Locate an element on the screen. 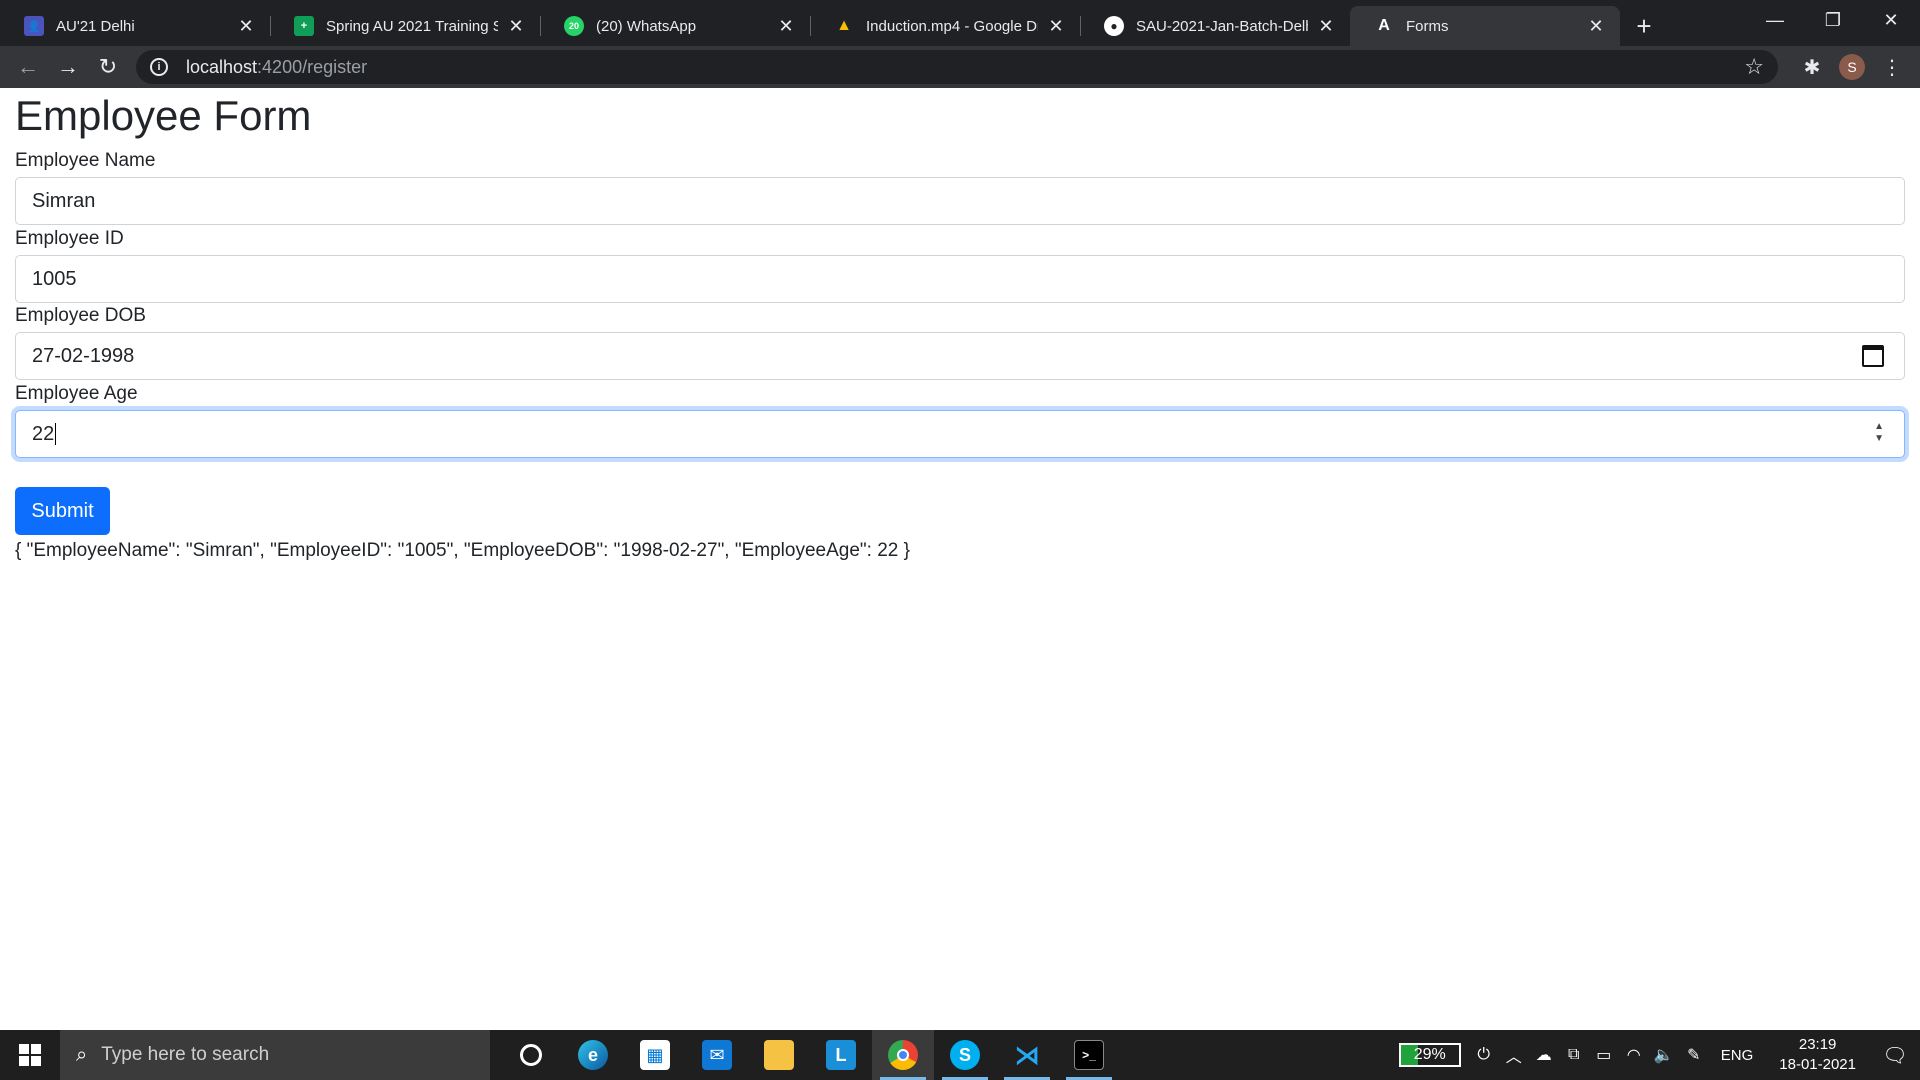 The width and height of the screenshot is (1920, 1080). page-title: Employee Form is located at coordinates (163, 115).